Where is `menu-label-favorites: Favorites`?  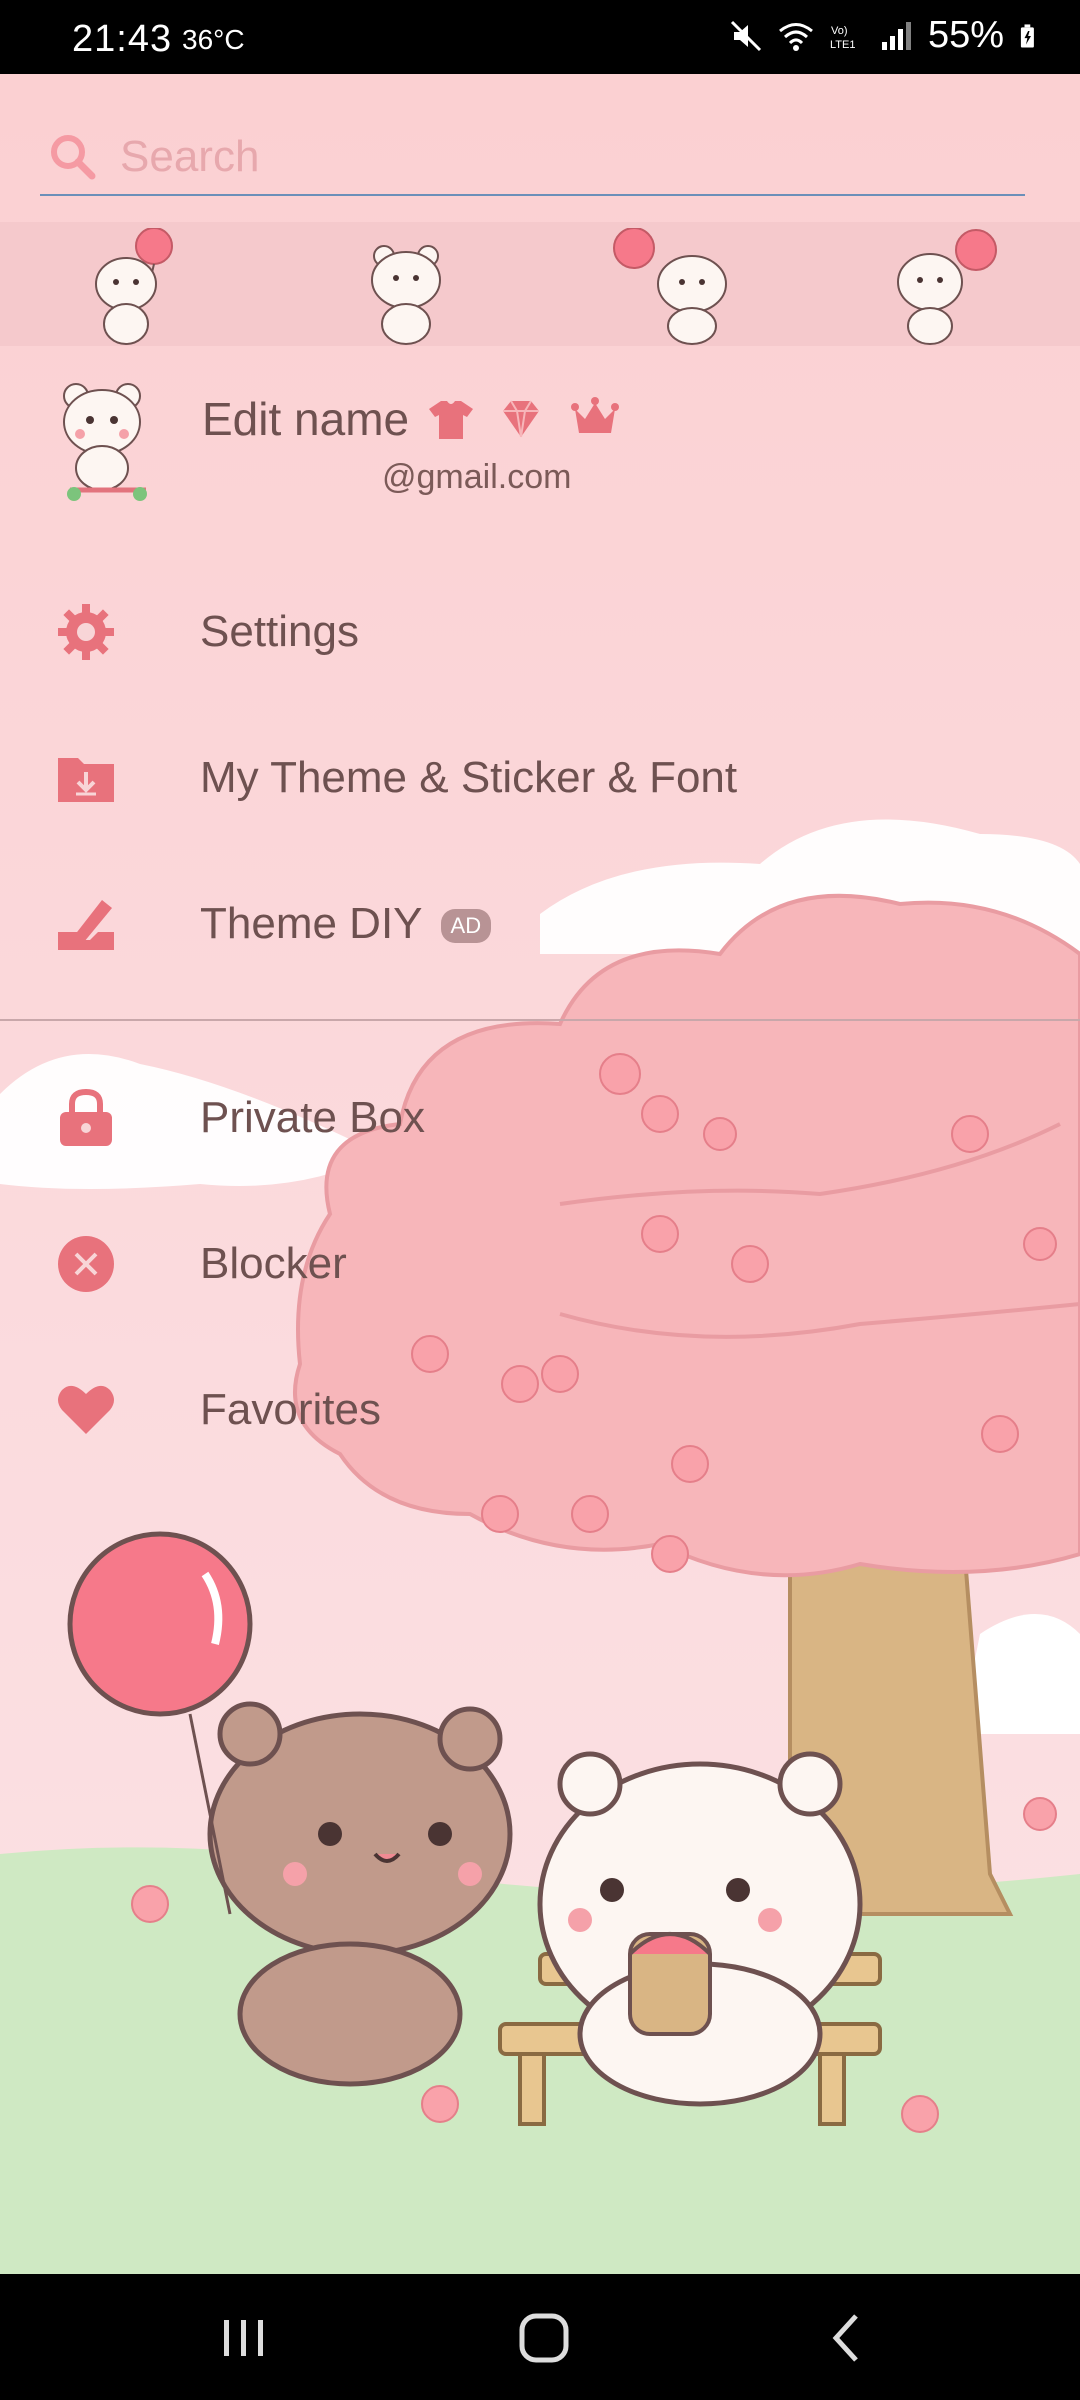
menu-label-favorites: Favorites is located at coordinates (290, 1409).